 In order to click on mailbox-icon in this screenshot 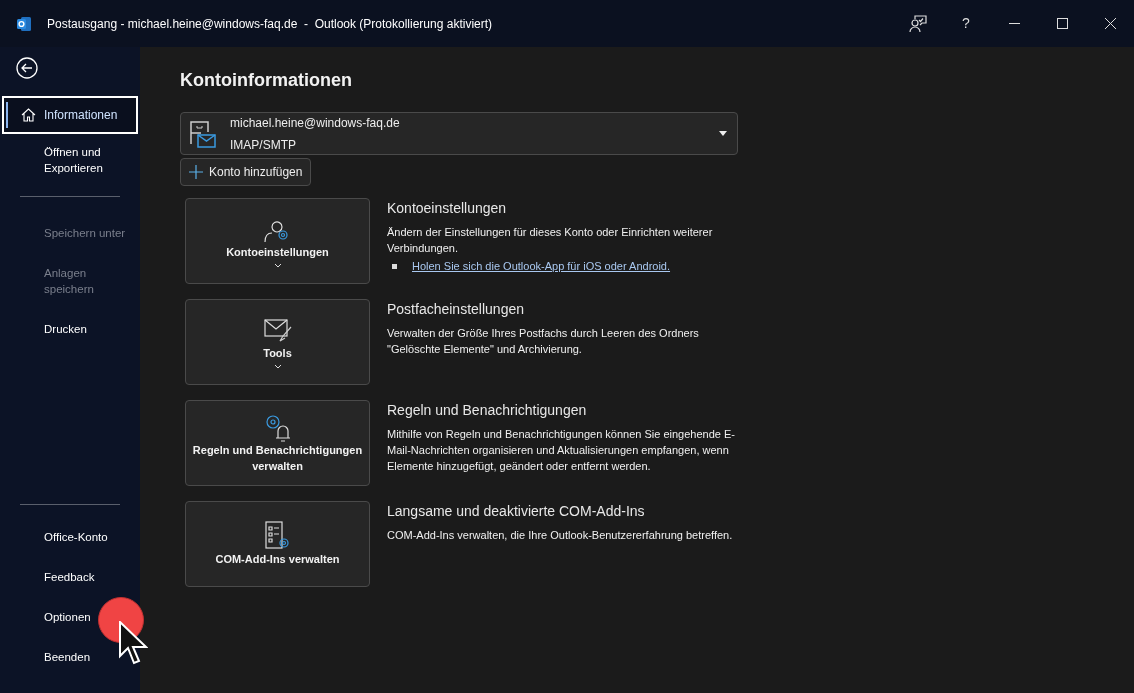, I will do `click(202, 133)`.